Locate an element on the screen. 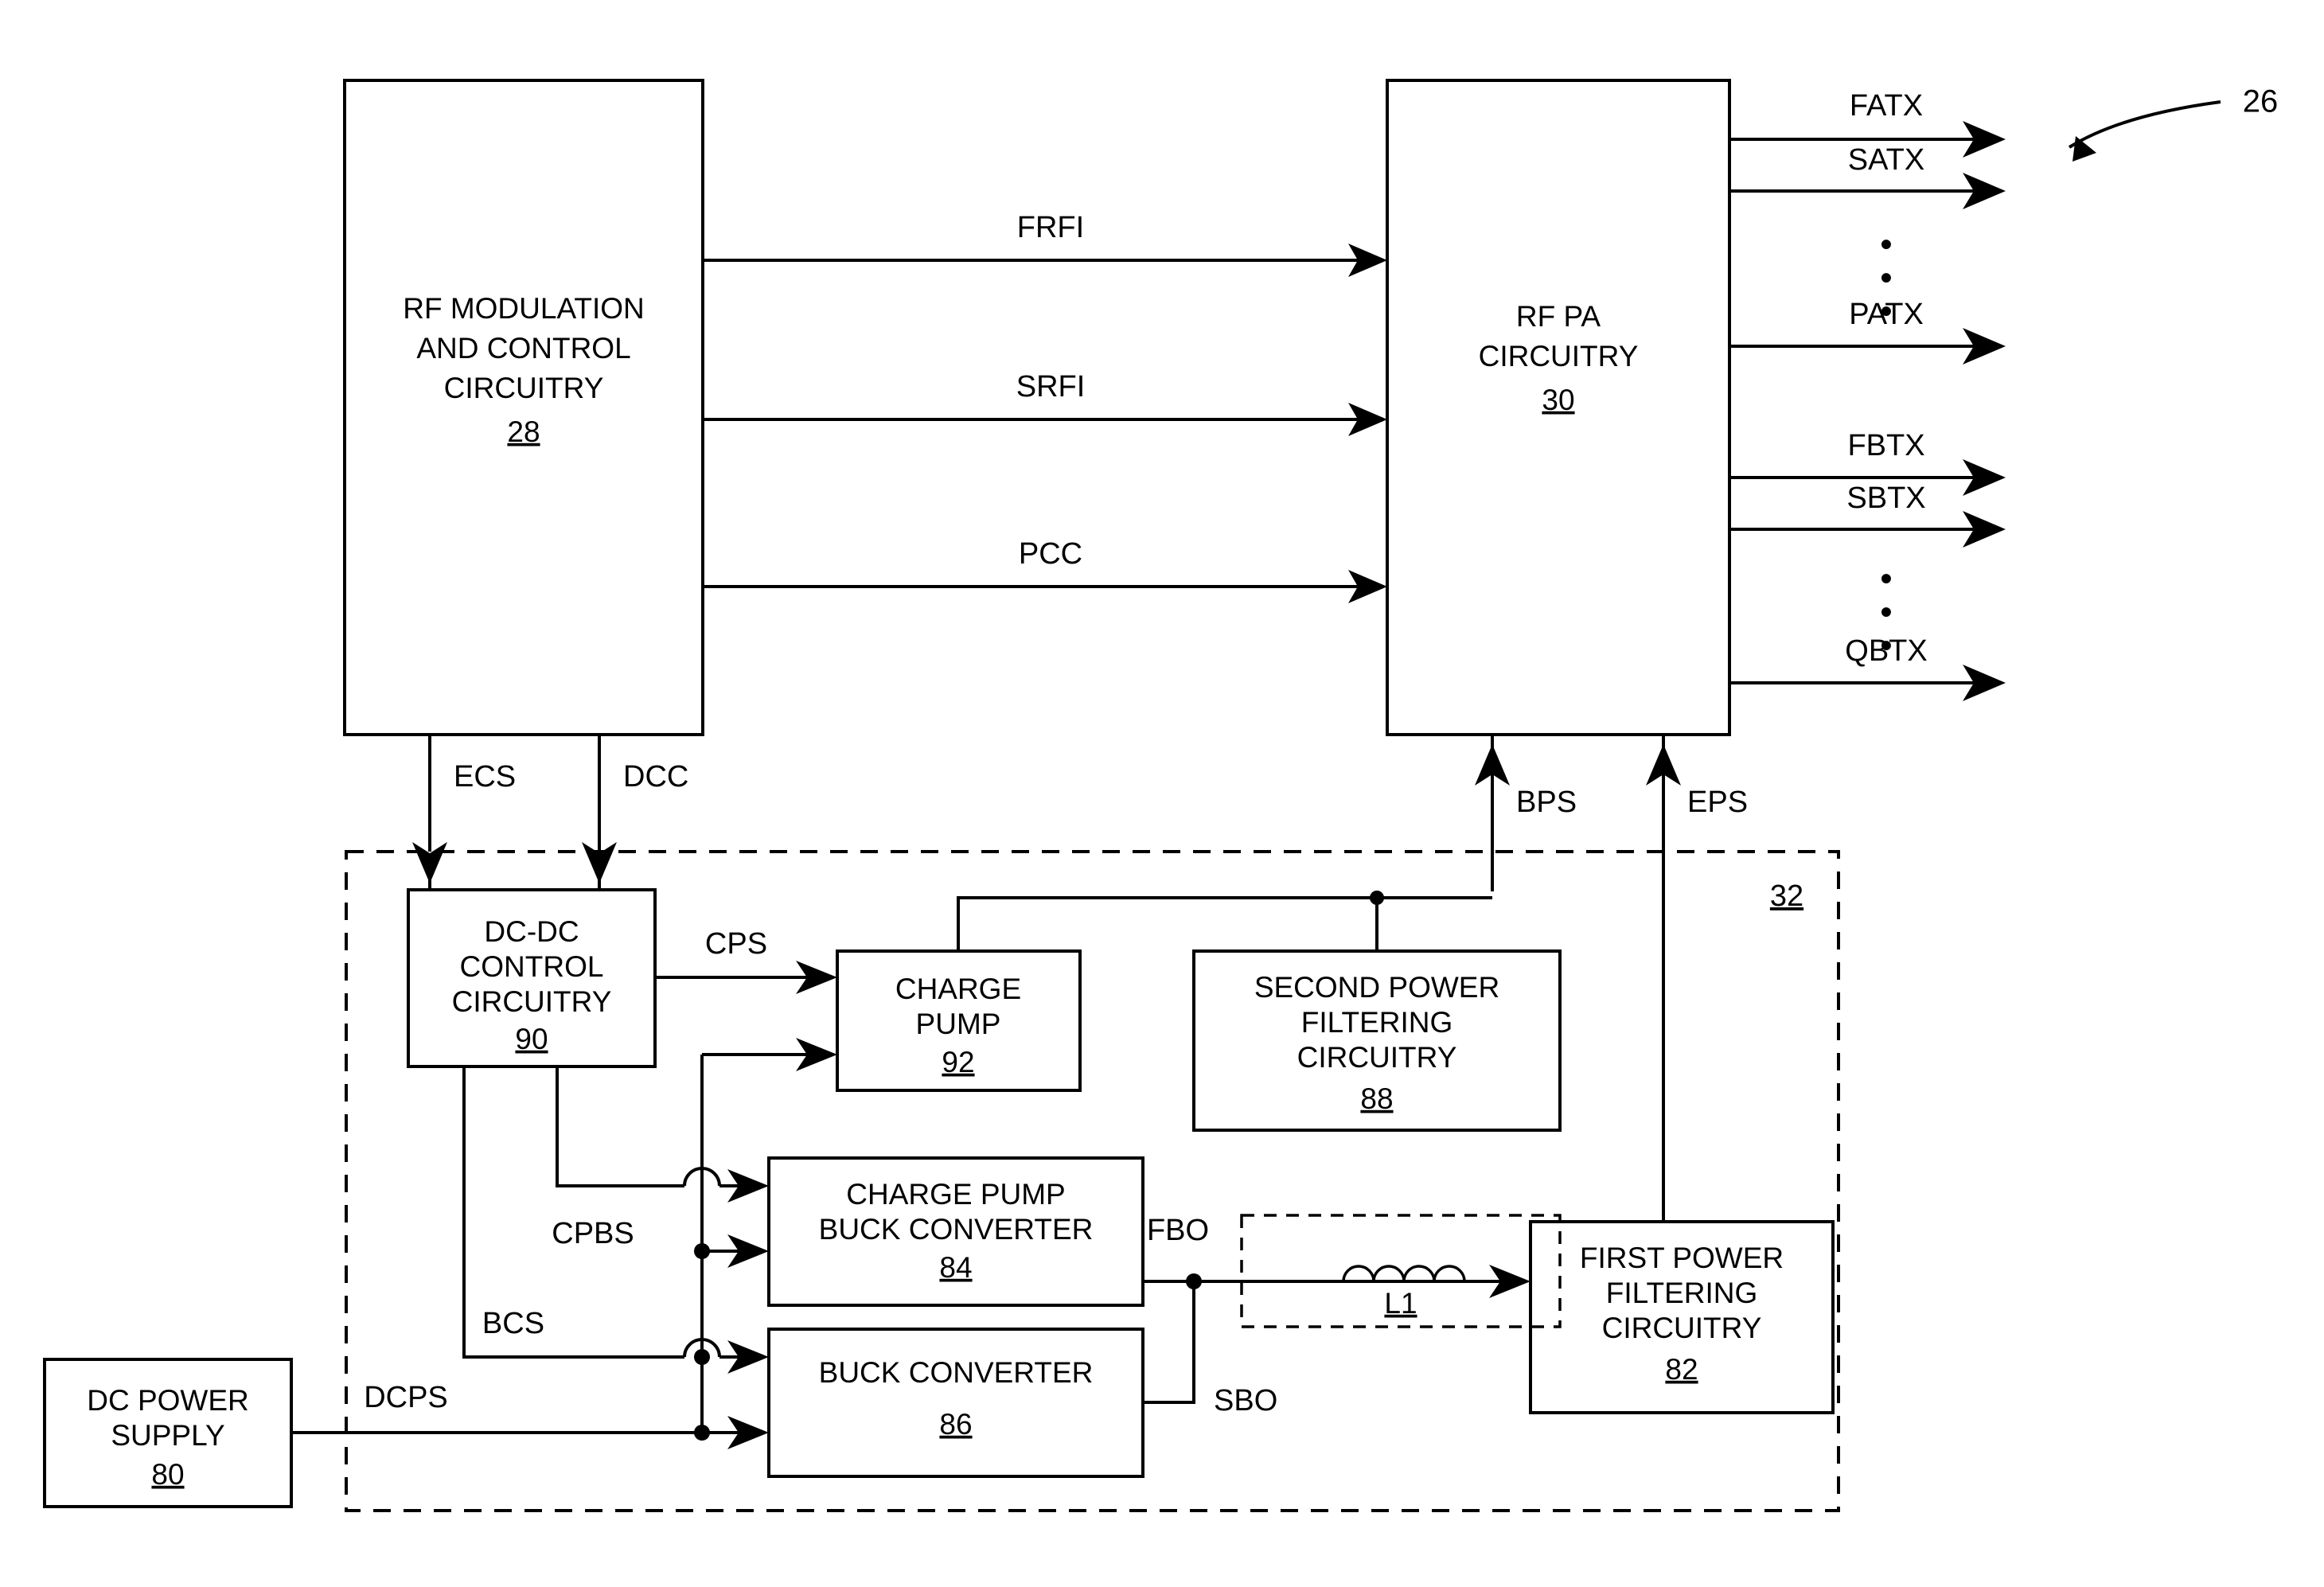 The height and width of the screenshot is (1587, 2324). block-dcdc-line-1: DC-DC is located at coordinates (531, 931).